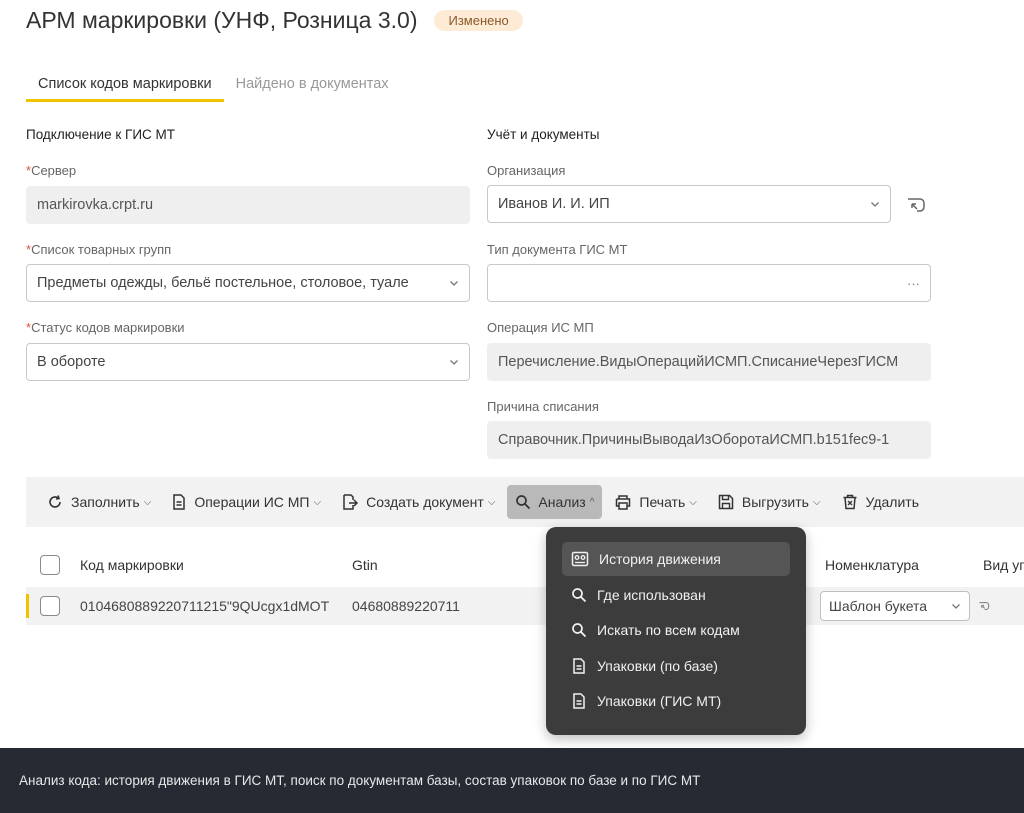 The width and height of the screenshot is (1024, 813). I want to click on column-header-code: Код маркировки, so click(132, 565).